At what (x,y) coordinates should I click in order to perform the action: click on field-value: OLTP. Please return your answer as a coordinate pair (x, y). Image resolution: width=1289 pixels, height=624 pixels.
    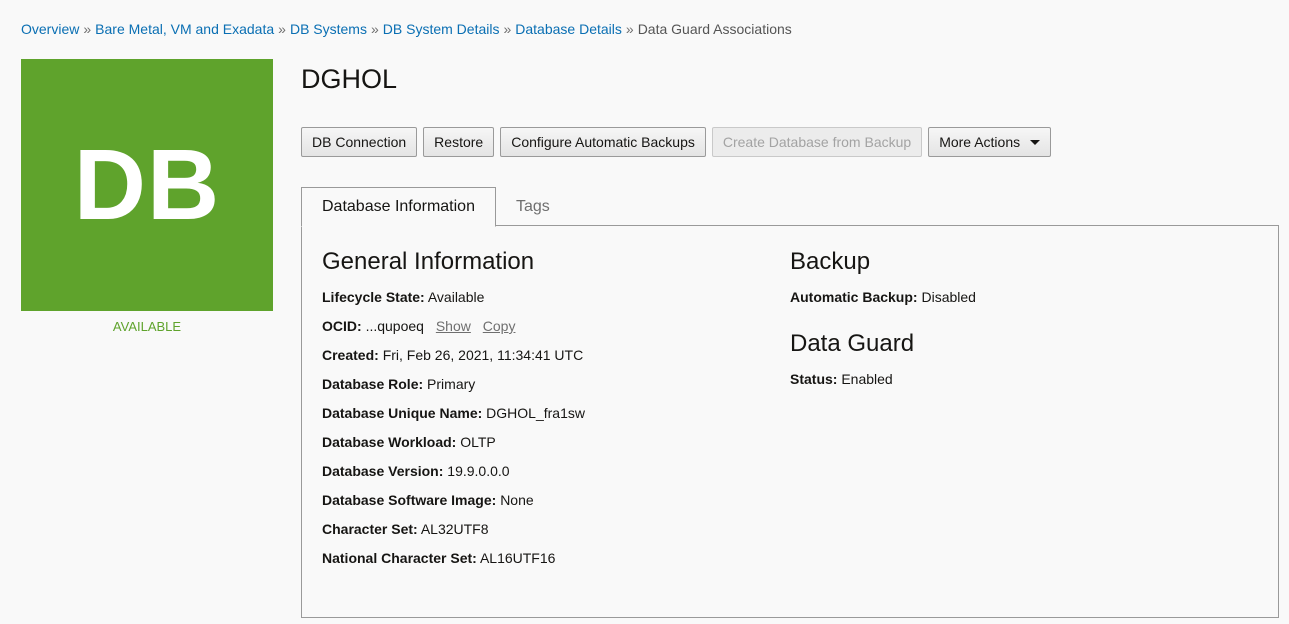
    Looking at the image, I should click on (478, 442).